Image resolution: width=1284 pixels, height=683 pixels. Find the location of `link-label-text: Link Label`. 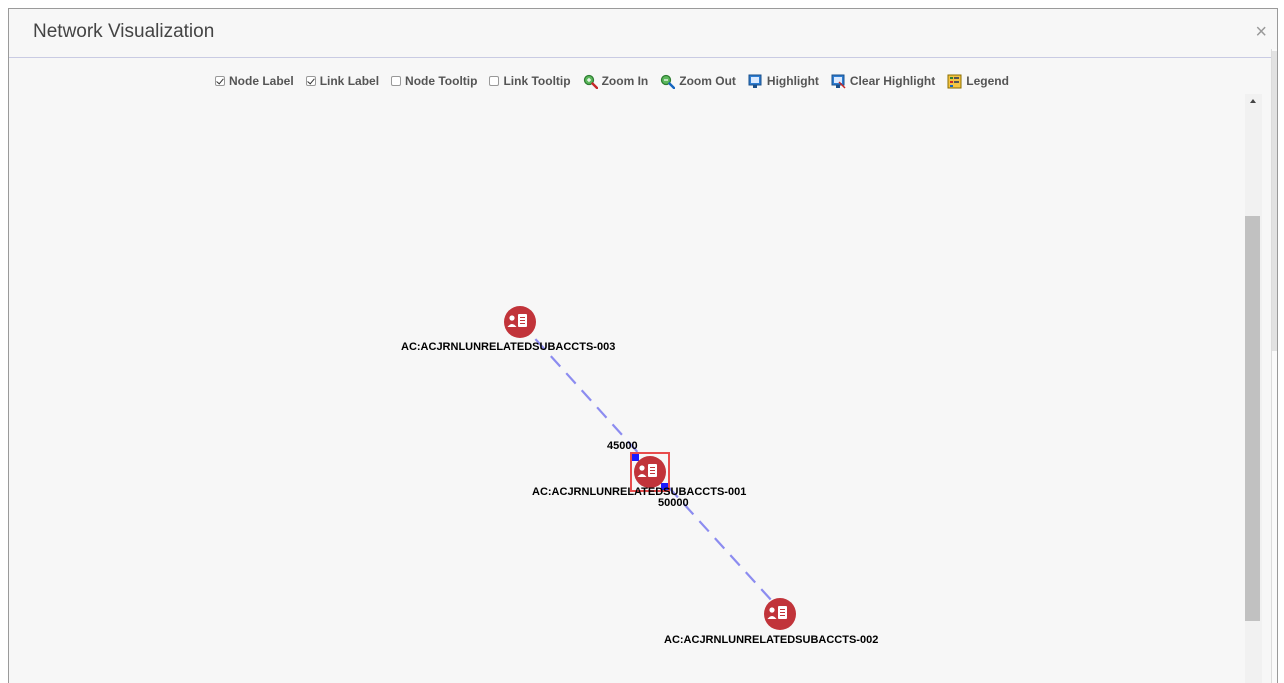

link-label-text: Link Label is located at coordinates (349, 81).